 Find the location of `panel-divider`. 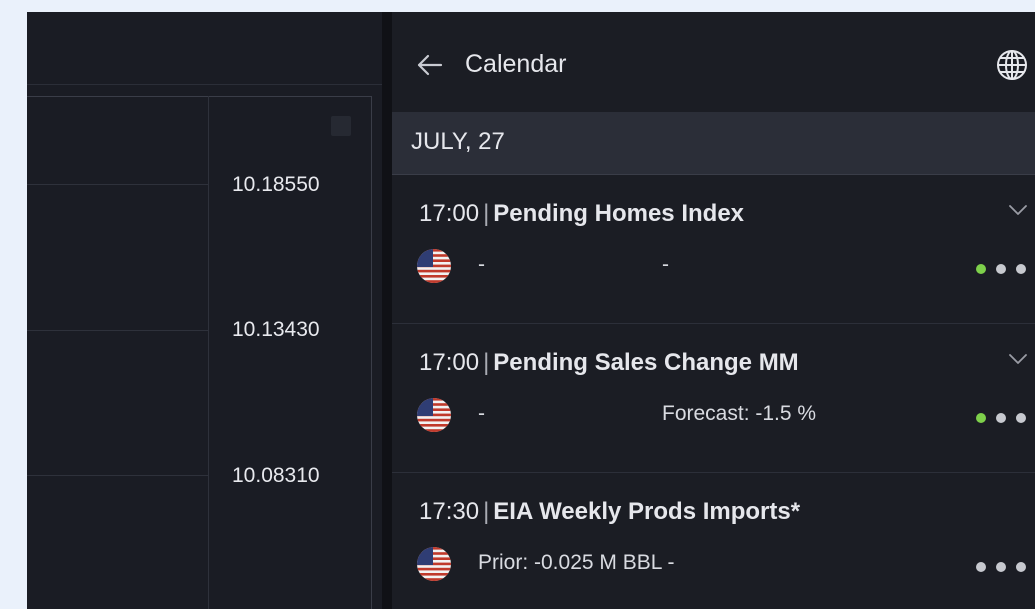

panel-divider is located at coordinates (387, 310).